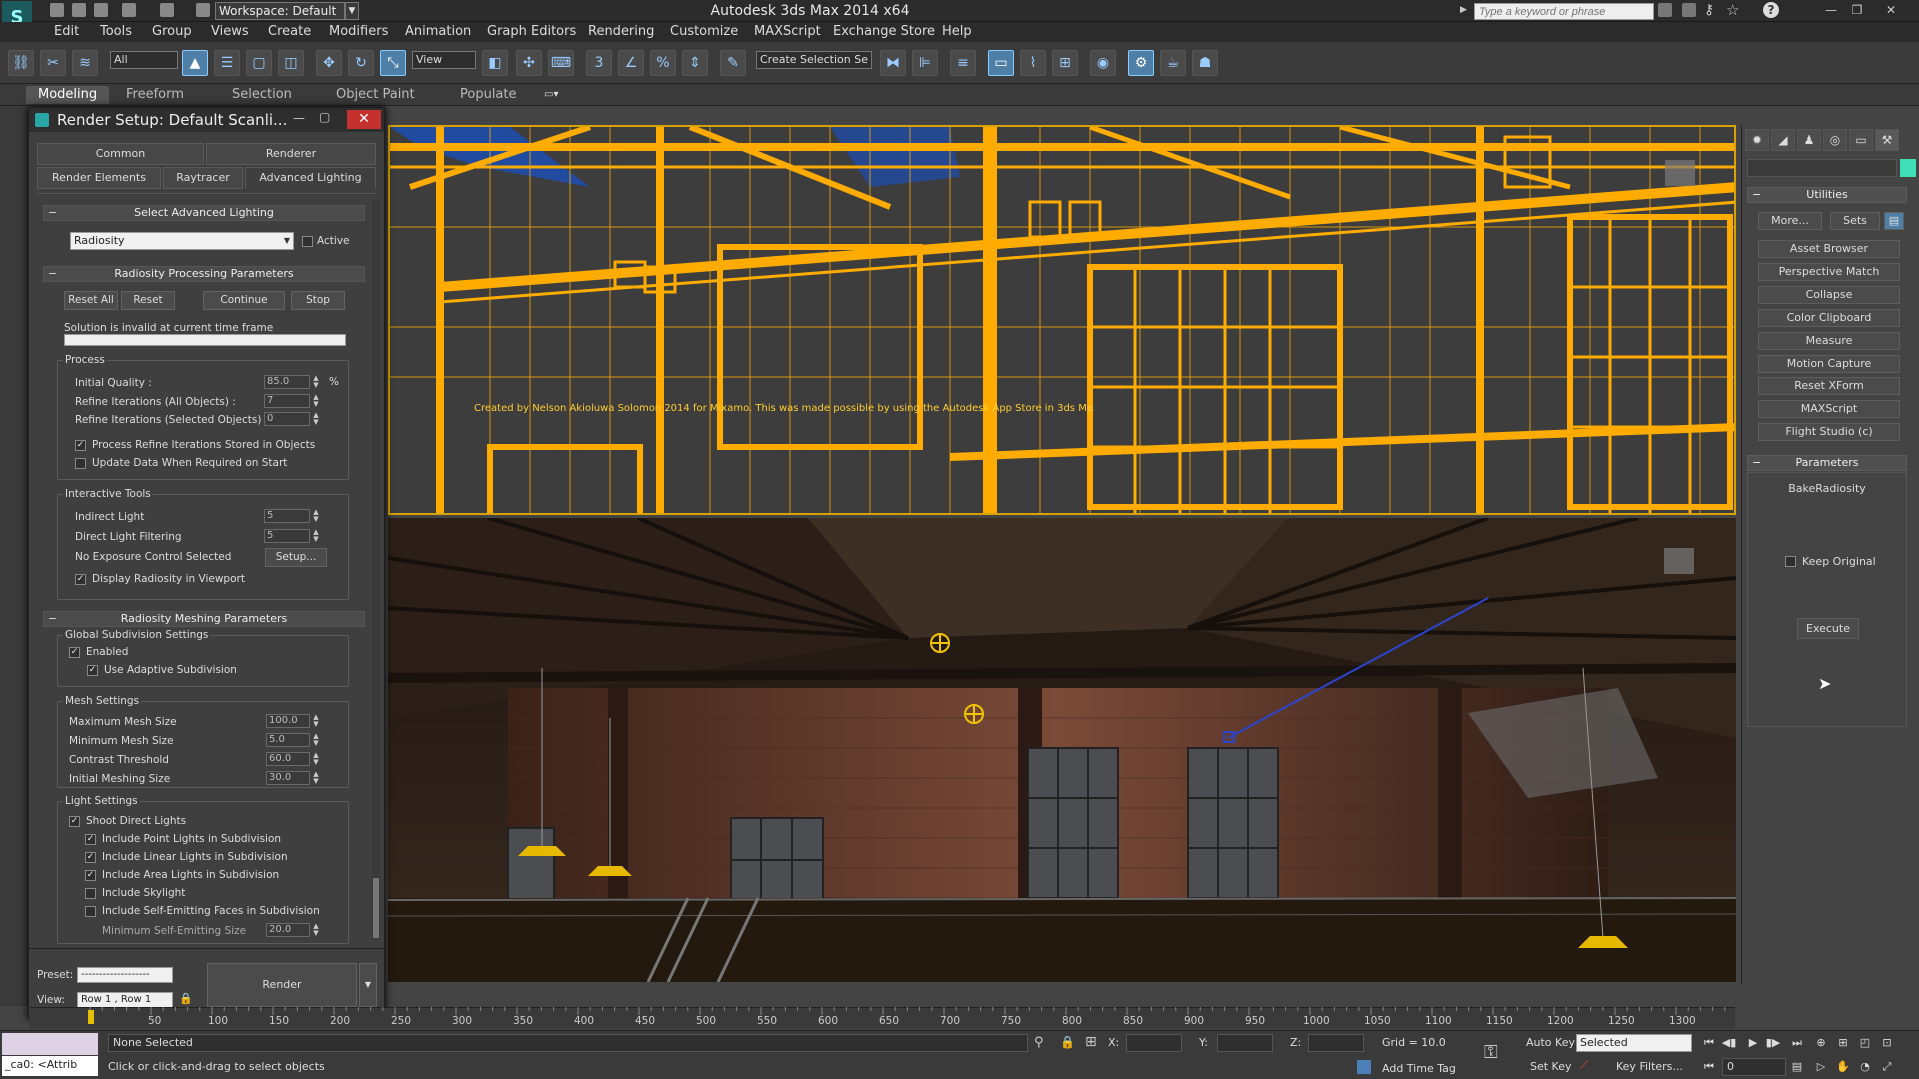 The height and width of the screenshot is (1079, 1919). Describe the element at coordinates (1828, 628) in the screenshot. I see `execute-button: Execute` at that location.